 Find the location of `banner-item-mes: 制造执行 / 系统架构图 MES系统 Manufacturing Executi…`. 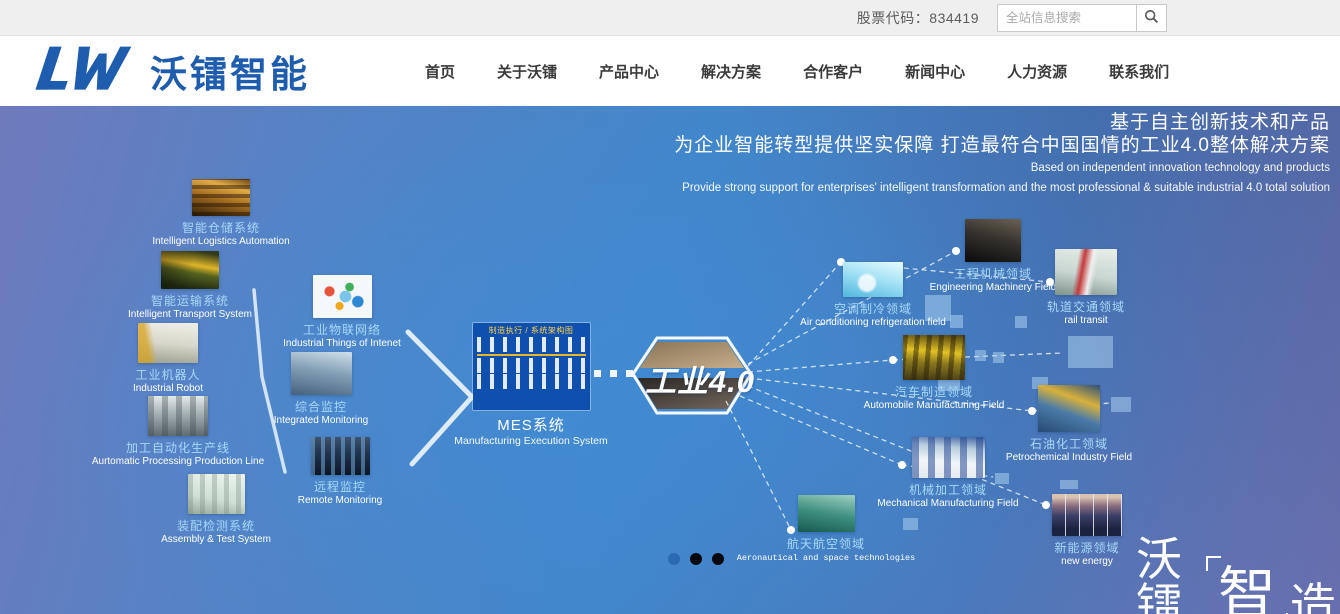

banner-item-mes: 制造执行 / 系统架构图 MES系统 Manufacturing Executi… is located at coordinates (531, 385).